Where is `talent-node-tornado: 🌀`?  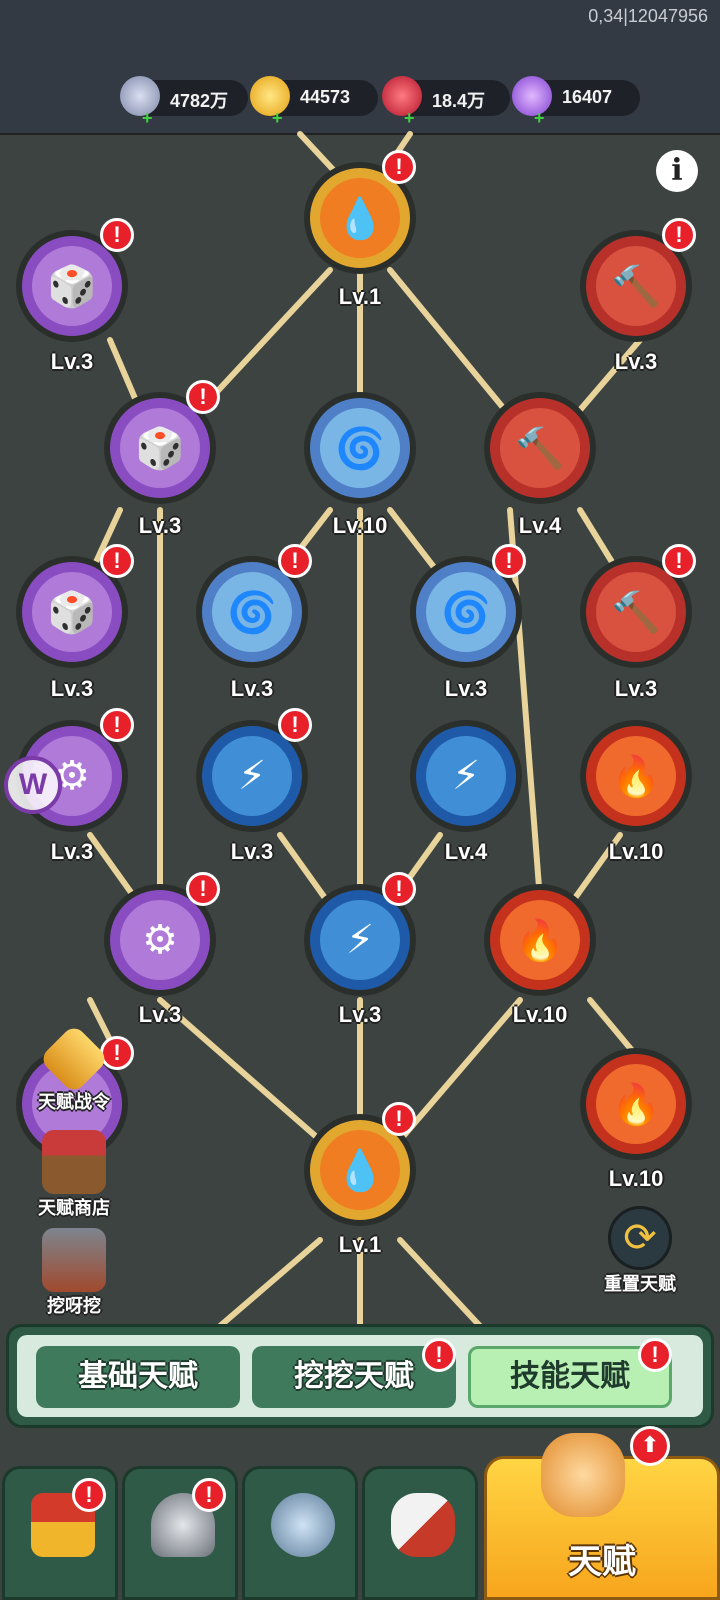
talent-node-tornado: 🌀 is located at coordinates (360, 448).